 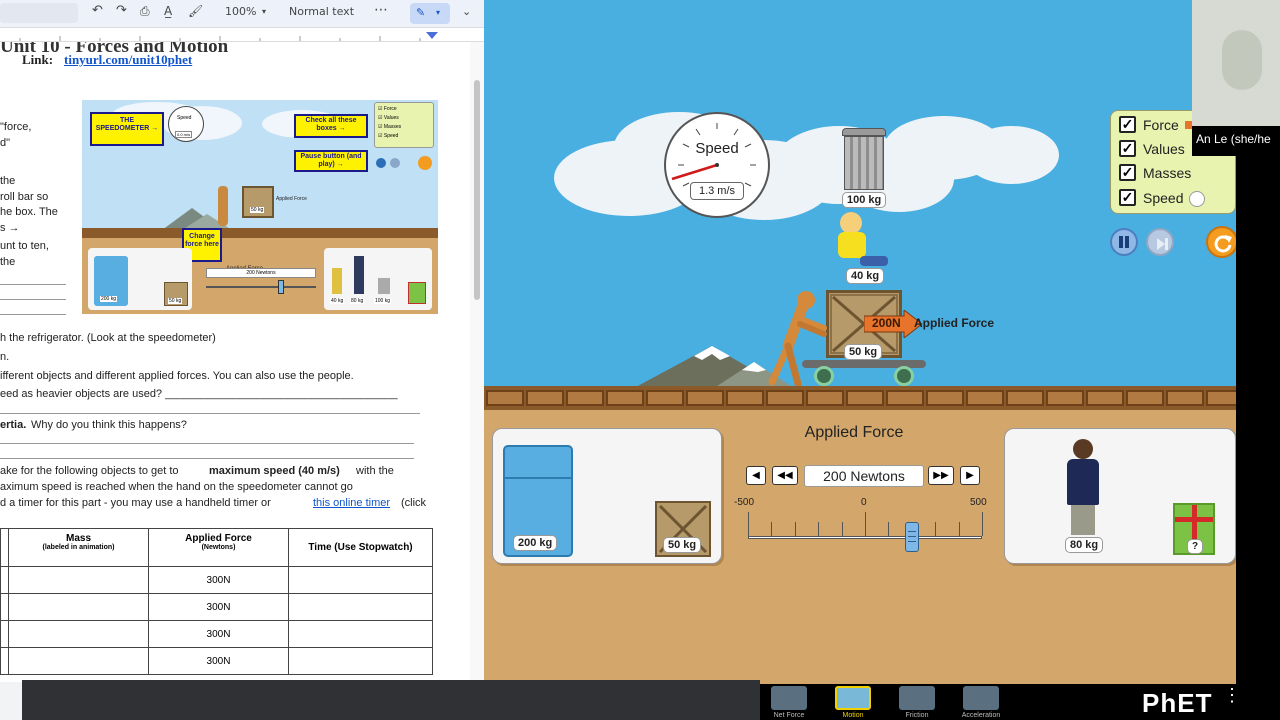 What do you see at coordinates (911, 537) in the screenshot?
I see `slider-thumb` at bounding box center [911, 537].